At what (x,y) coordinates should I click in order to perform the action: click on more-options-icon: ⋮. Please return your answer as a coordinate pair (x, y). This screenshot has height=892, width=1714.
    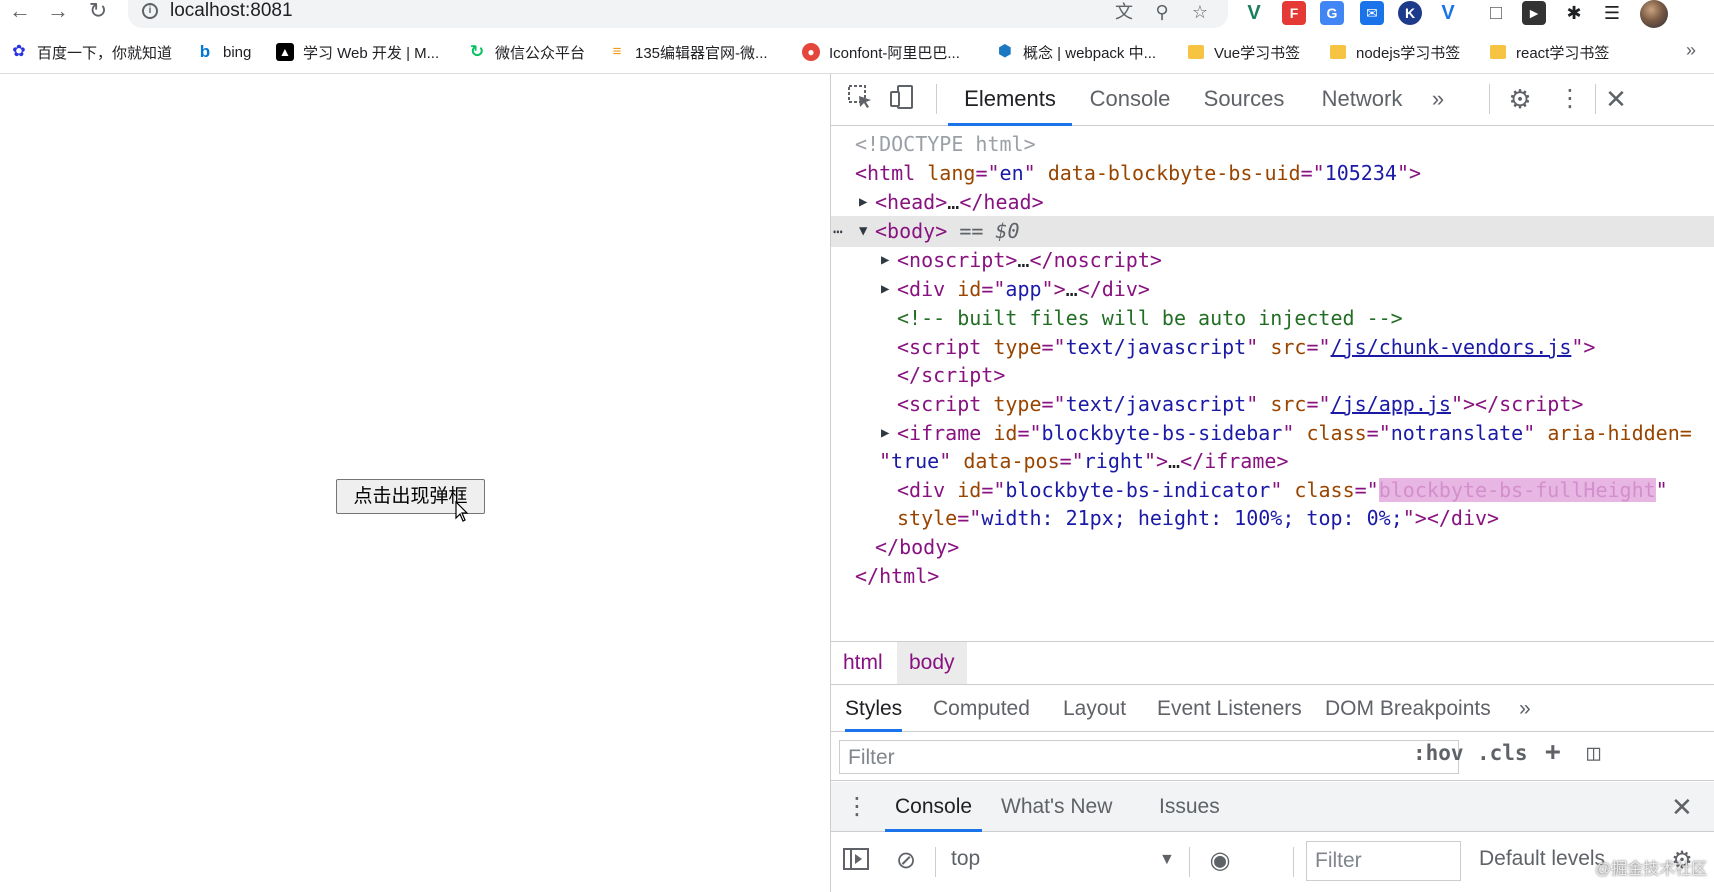
    Looking at the image, I should click on (1570, 99).